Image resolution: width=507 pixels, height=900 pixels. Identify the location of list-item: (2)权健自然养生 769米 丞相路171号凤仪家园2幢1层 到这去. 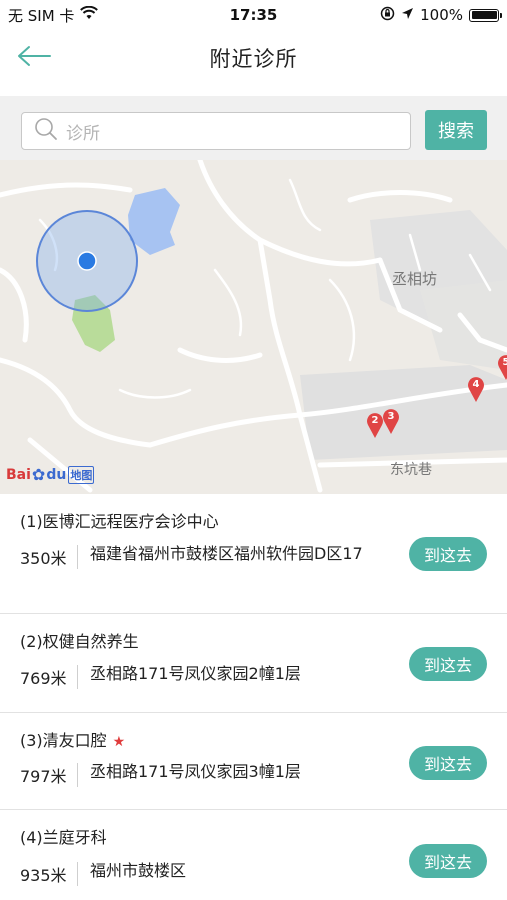
(253, 663).